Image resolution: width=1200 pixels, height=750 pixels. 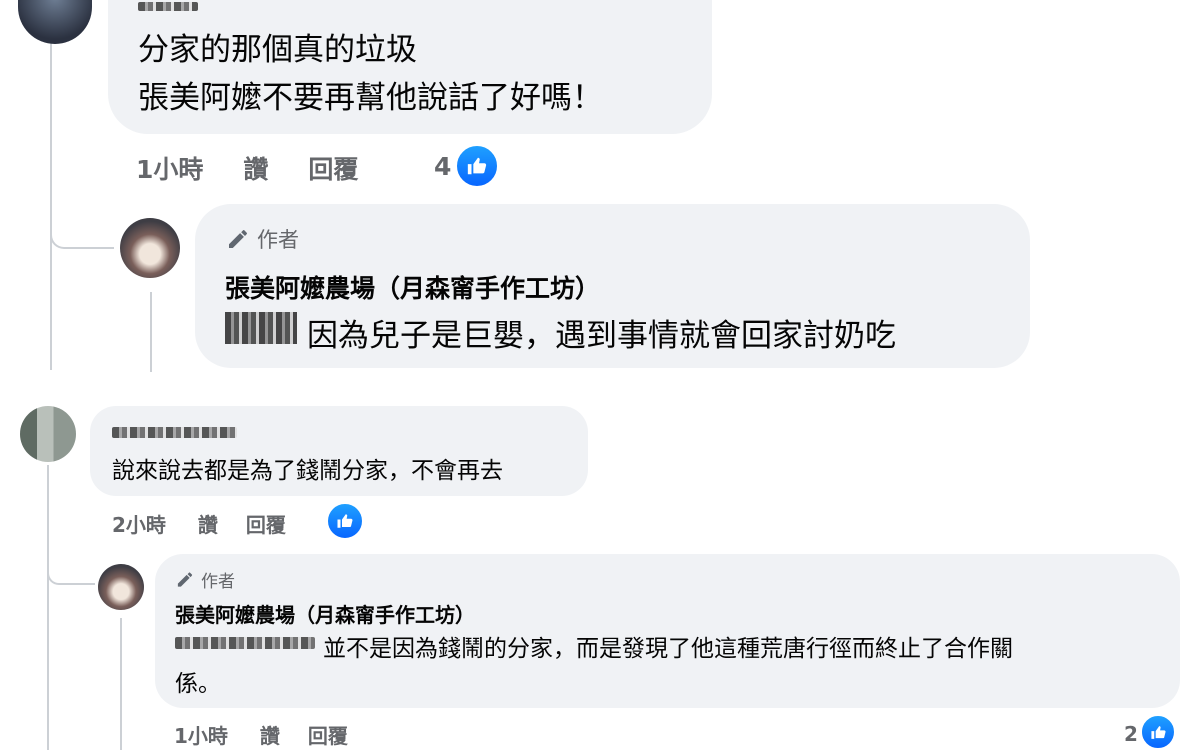 I want to click on comment-text: 說來說去都是為了錢鬧分家，不會再去, so click(x=307, y=471).